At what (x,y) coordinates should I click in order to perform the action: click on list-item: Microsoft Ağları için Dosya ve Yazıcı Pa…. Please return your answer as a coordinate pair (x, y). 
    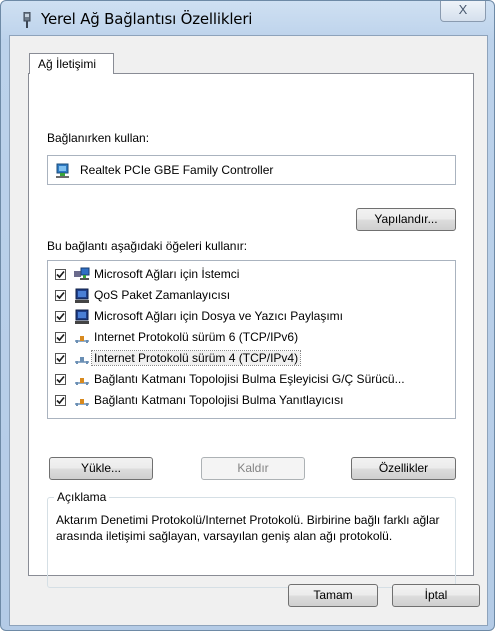
    Looking at the image, I should click on (251, 317).